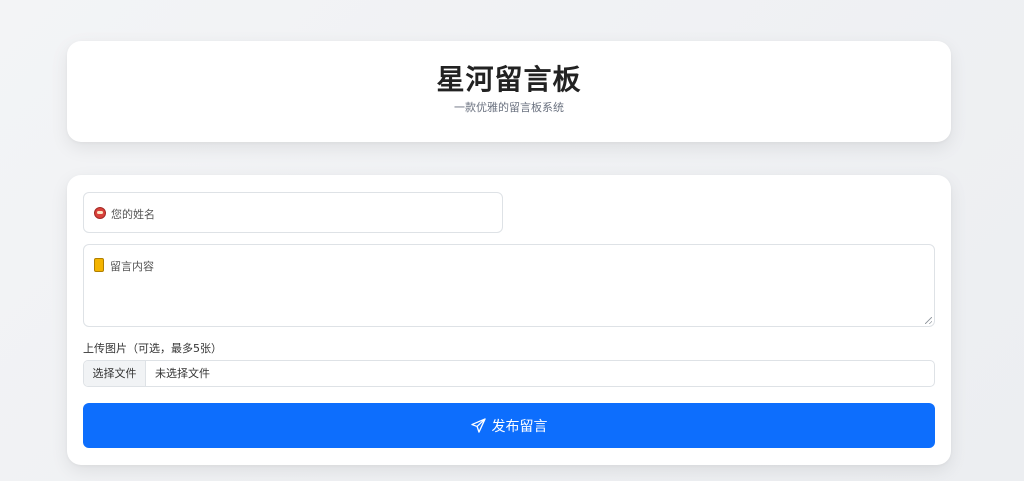 This screenshot has height=481, width=1024. I want to click on upload-label: 上传图片（可选，最多5张）, so click(152, 348).